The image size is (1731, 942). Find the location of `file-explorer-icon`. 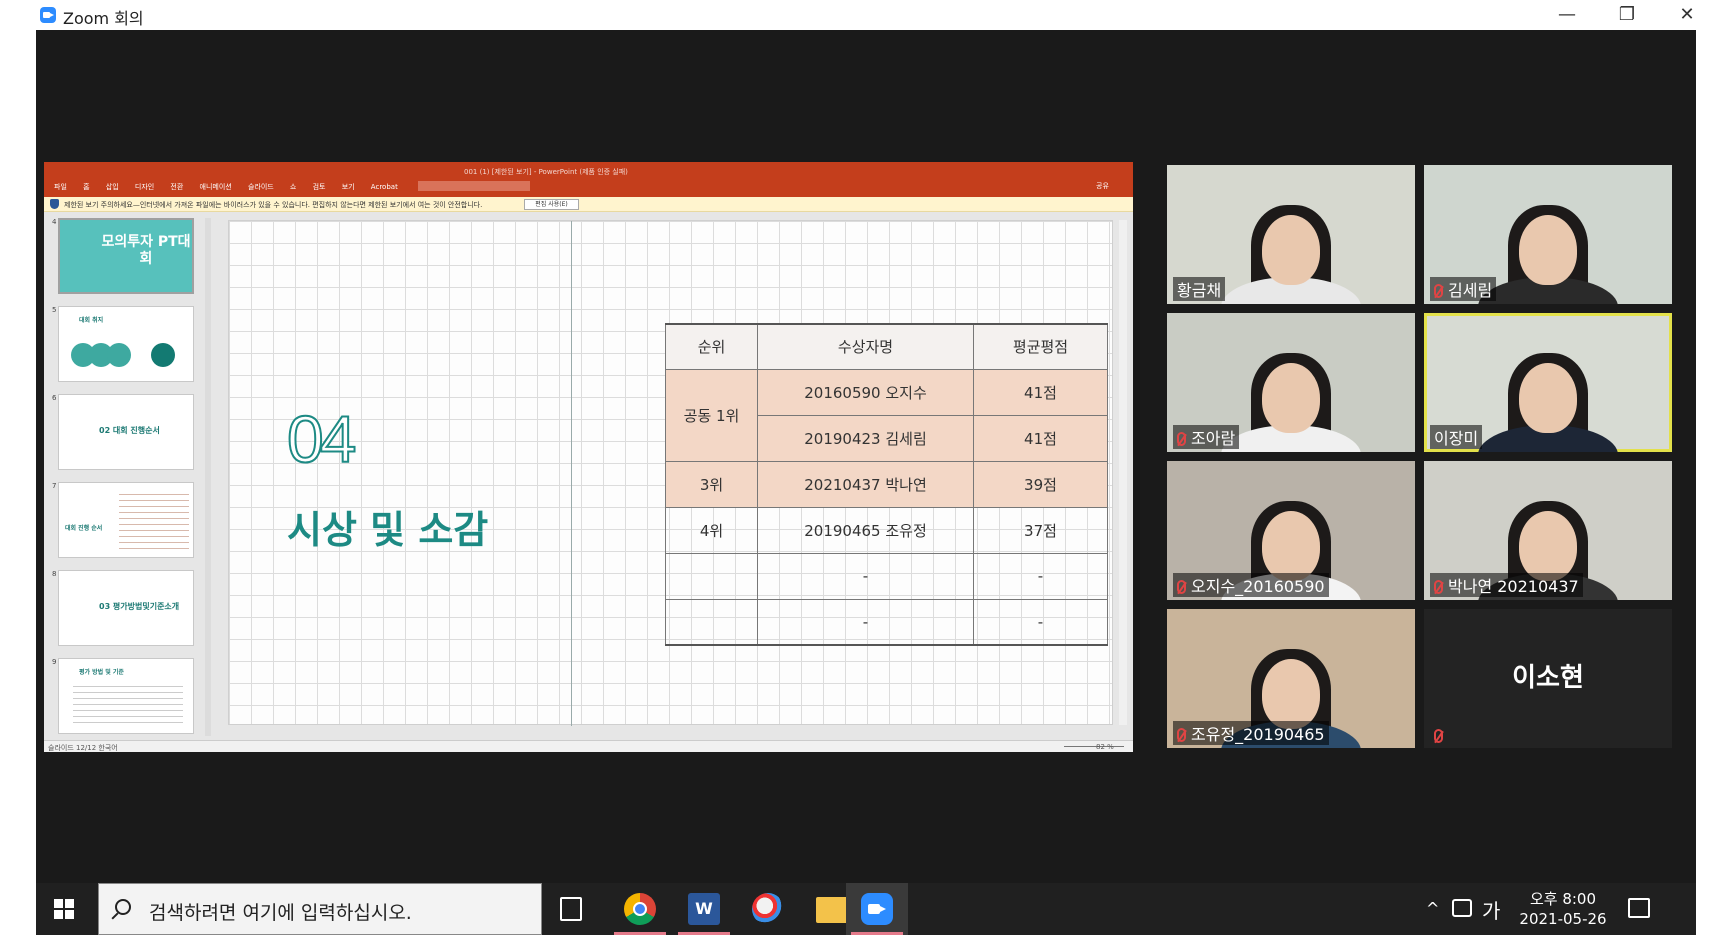

file-explorer-icon is located at coordinates (832, 910).